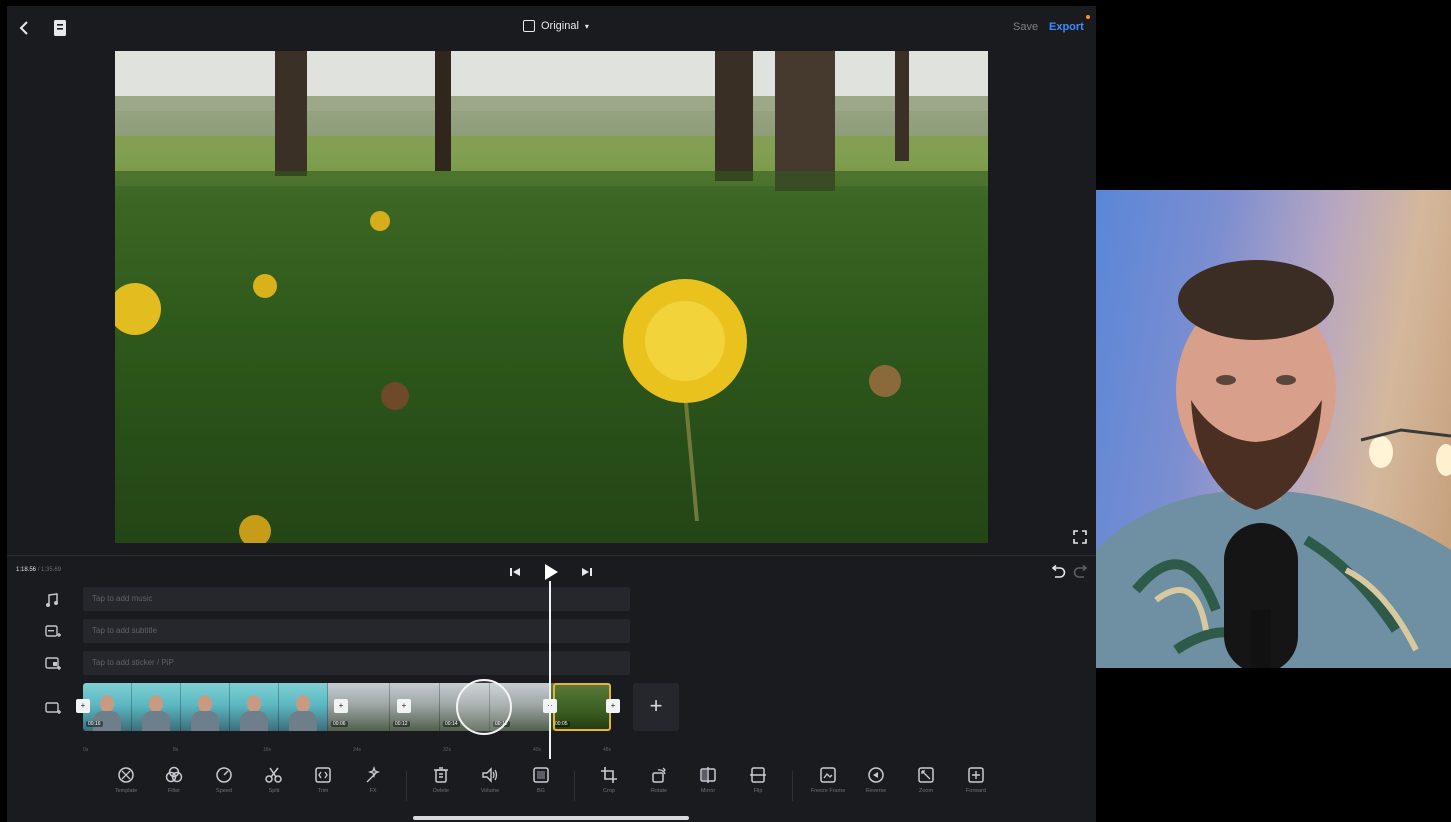 The width and height of the screenshot is (1451, 822). Describe the element at coordinates (126, 780) in the screenshot. I see `tool-template: Template` at that location.